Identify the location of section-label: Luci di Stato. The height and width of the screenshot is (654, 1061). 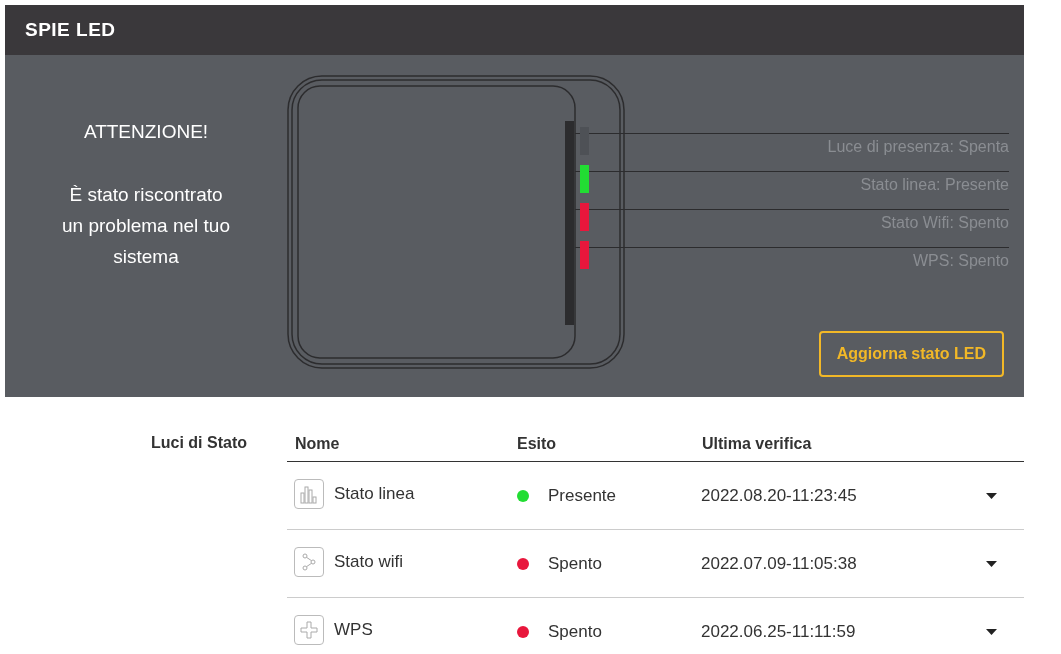
(198, 443).